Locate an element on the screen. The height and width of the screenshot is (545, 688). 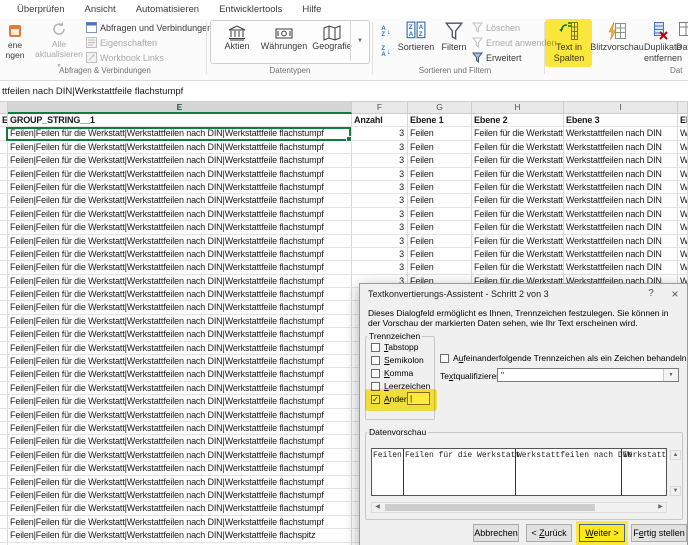
cell: Ebene 1 is located at coordinates (440, 121).